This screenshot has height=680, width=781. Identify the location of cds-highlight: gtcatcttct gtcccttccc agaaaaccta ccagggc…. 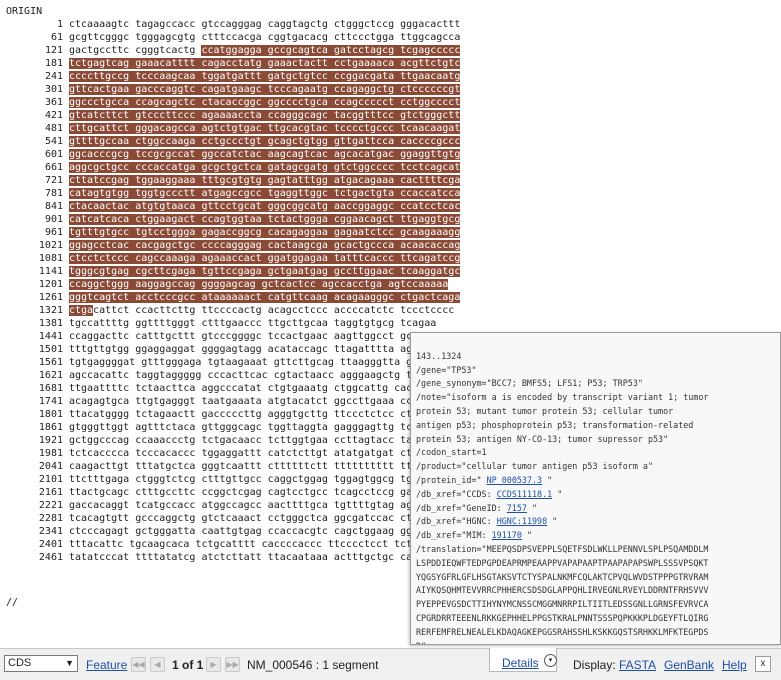
(265, 115).